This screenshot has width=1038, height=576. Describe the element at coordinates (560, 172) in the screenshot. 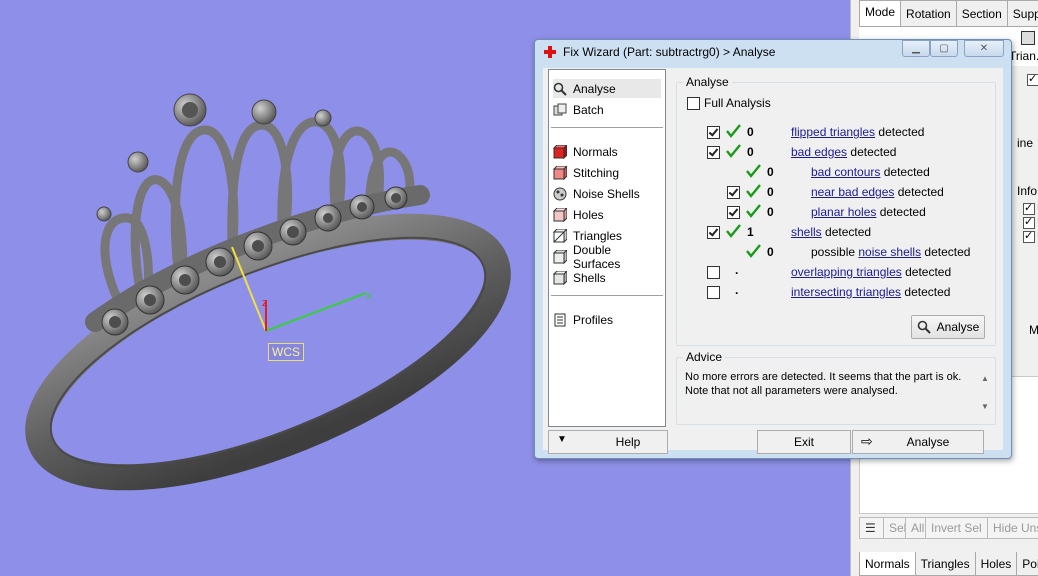

I see `stitching-icon` at that location.